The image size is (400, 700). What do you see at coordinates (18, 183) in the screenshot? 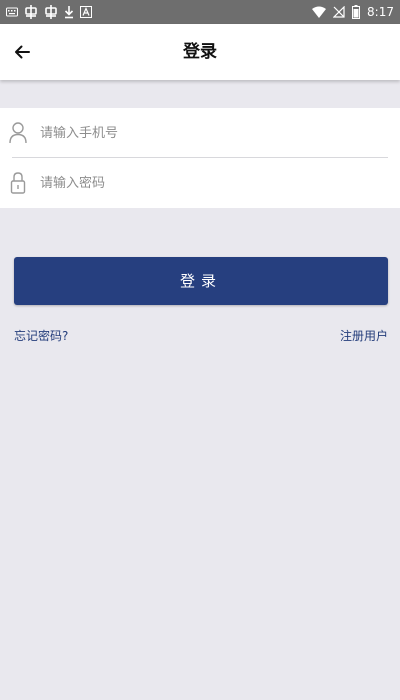
I see `lock-icon` at bounding box center [18, 183].